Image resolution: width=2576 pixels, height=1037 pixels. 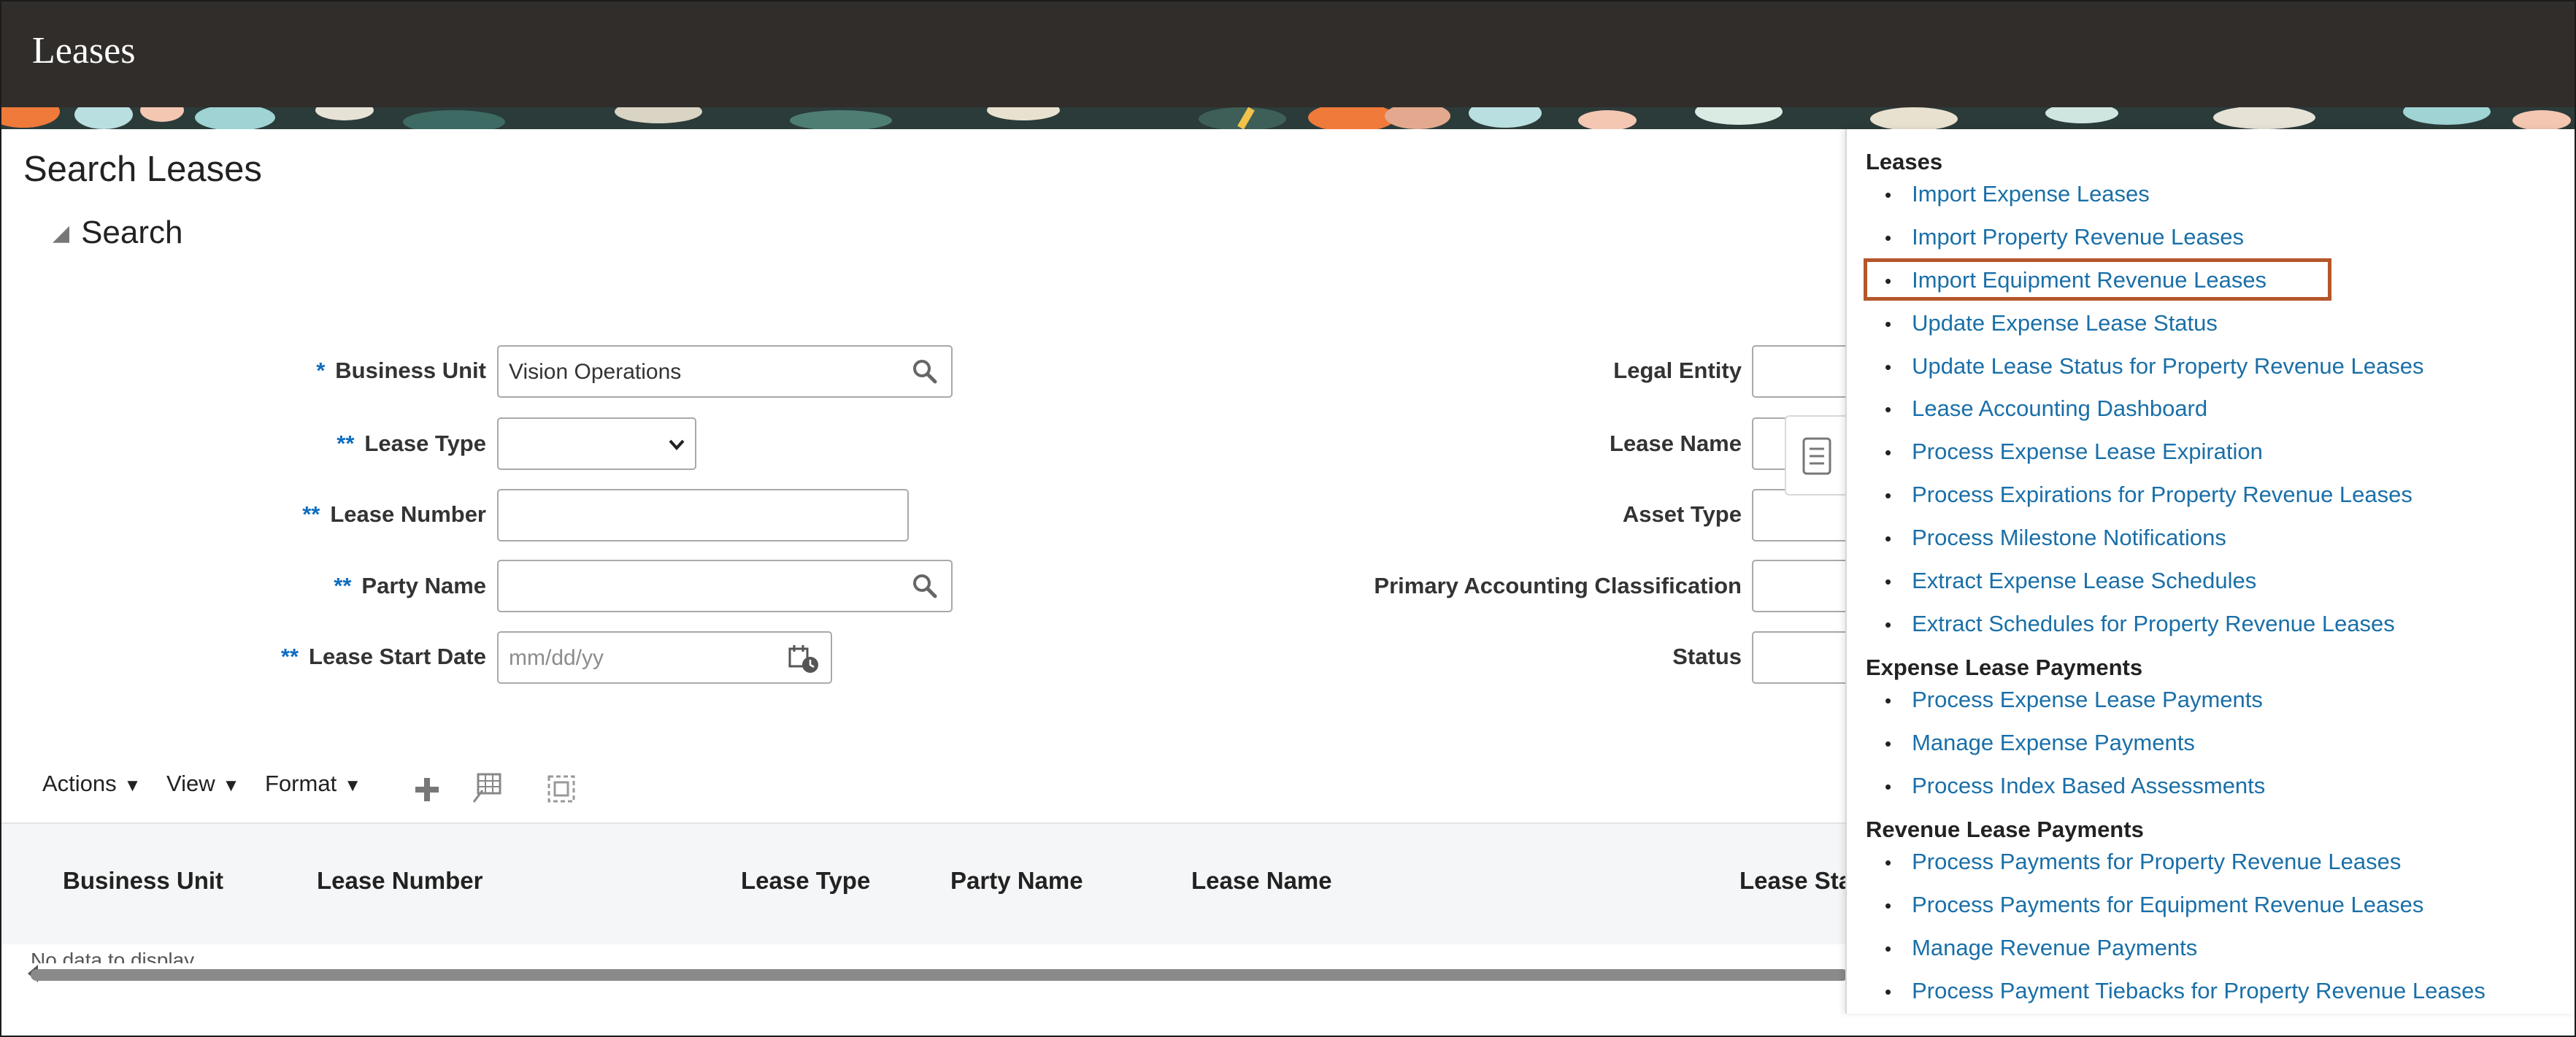 I want to click on lease-type-select, so click(x=596, y=443).